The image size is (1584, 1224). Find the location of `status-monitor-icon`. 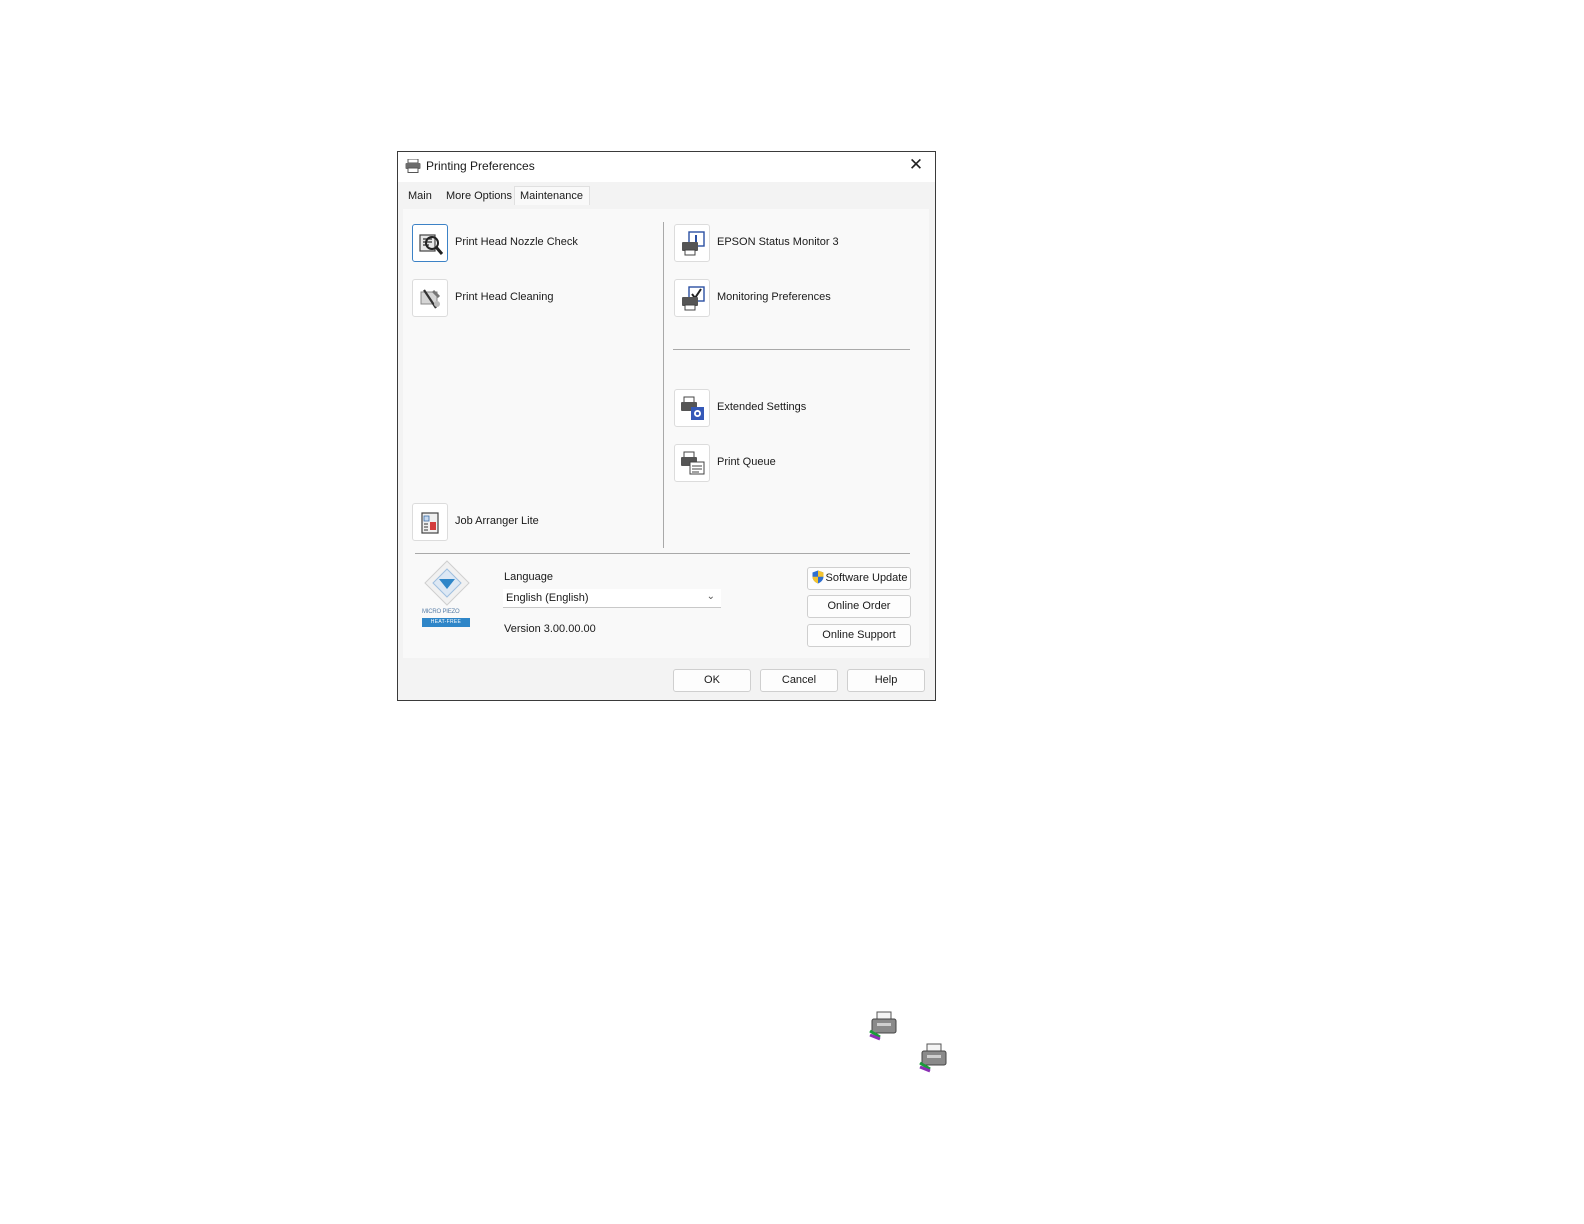

status-monitor-icon is located at coordinates (693, 243).